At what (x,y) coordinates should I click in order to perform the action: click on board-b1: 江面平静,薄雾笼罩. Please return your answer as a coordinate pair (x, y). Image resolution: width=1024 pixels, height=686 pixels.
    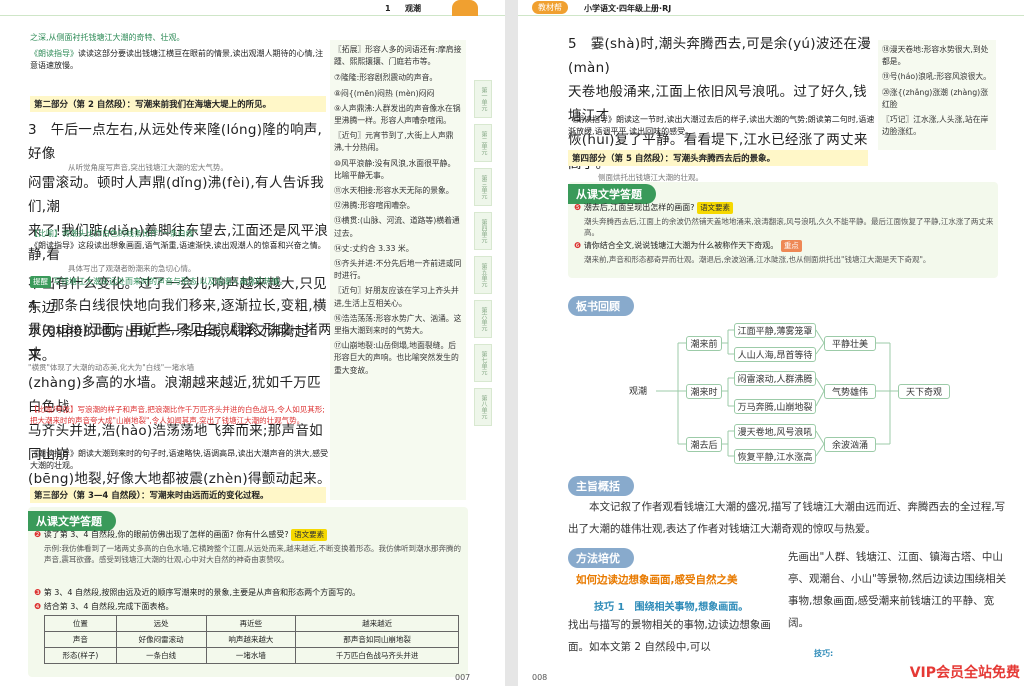
    Looking at the image, I should click on (775, 330).